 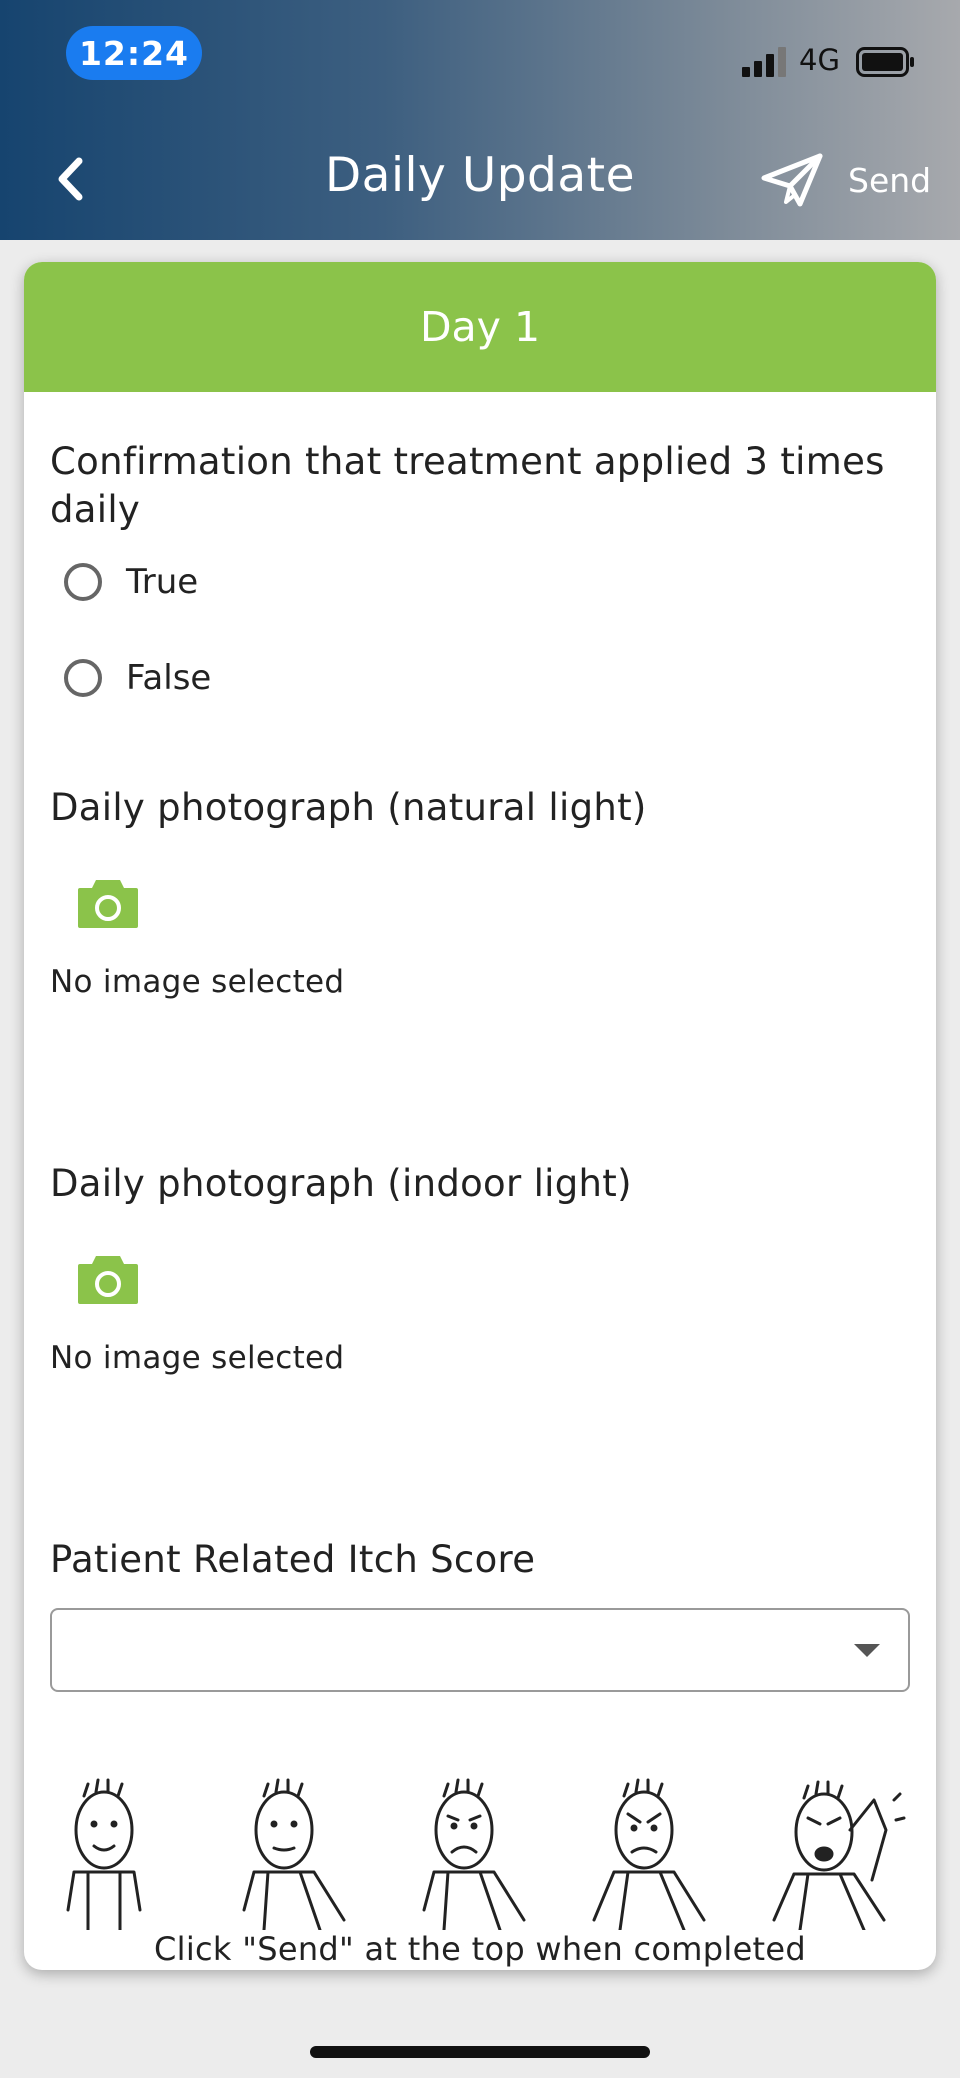 I want to click on itch-scale-illustration, so click(x=486, y=1854).